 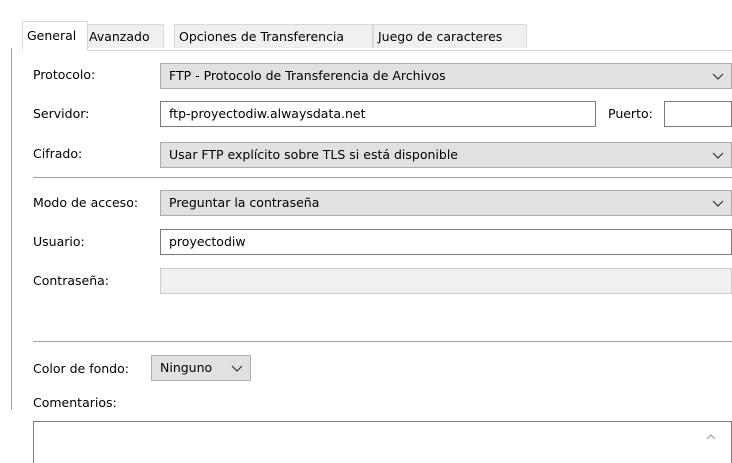 I want to click on background-color-value: Ninguno, so click(x=186, y=367).